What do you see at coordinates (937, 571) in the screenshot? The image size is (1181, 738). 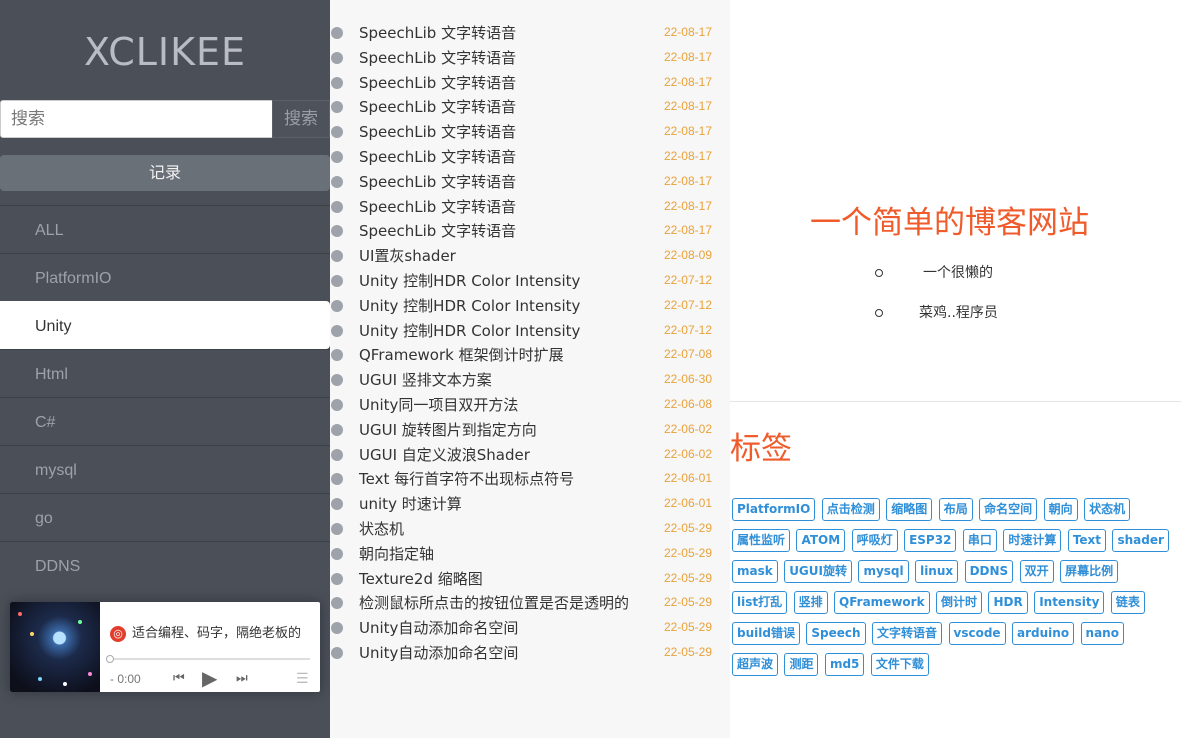 I see `tag-link: linux` at bounding box center [937, 571].